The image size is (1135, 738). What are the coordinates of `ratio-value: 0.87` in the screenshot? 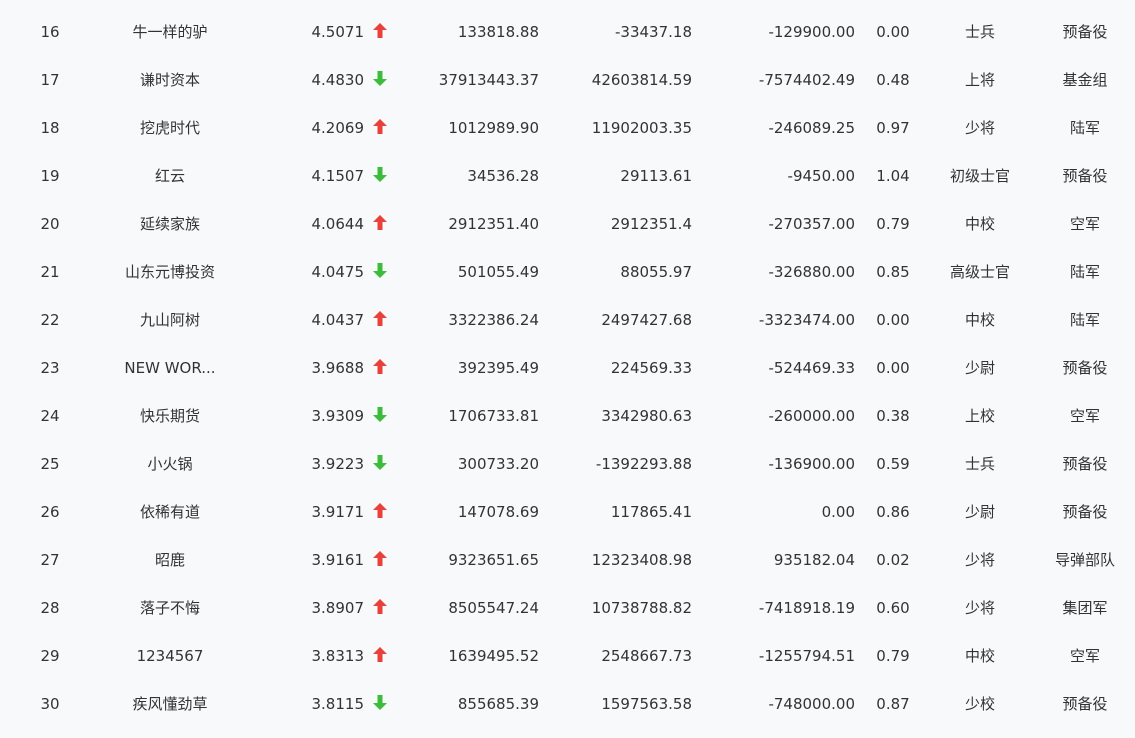 It's located at (893, 704).